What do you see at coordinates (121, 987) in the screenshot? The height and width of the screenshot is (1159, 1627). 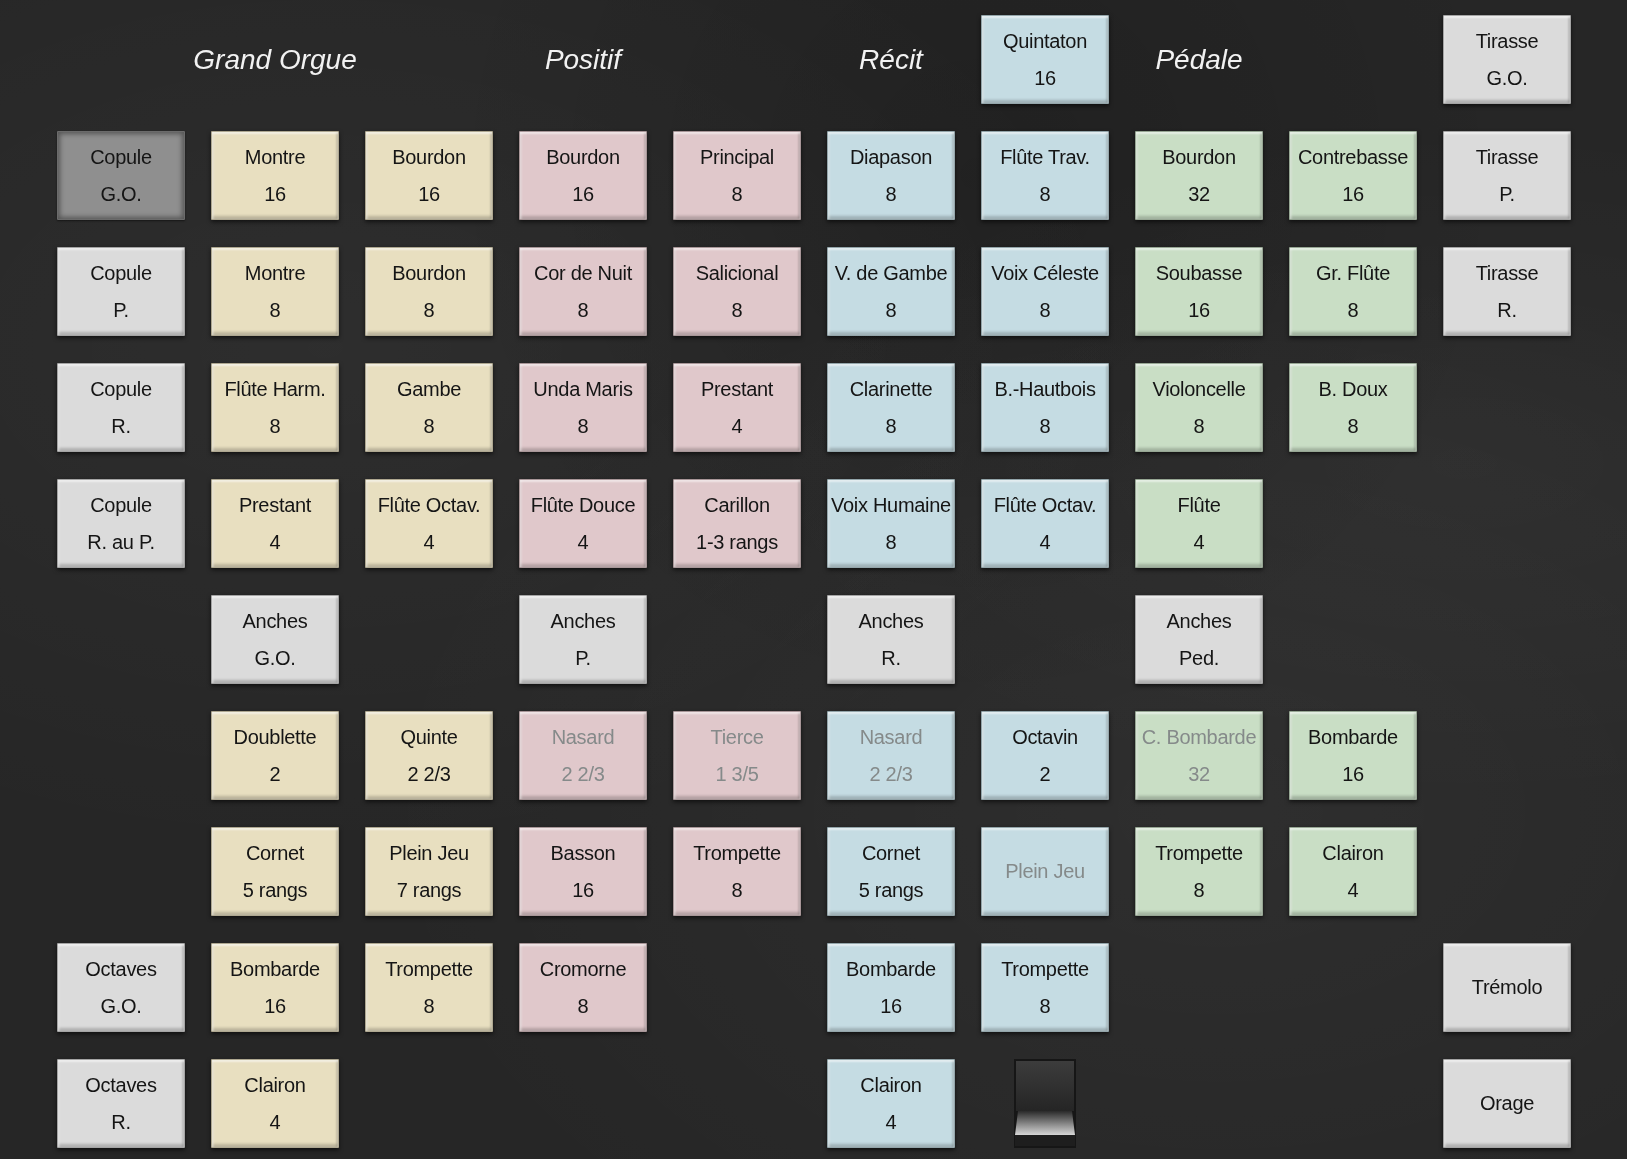 I see `stop-button: Octaves G.O.` at bounding box center [121, 987].